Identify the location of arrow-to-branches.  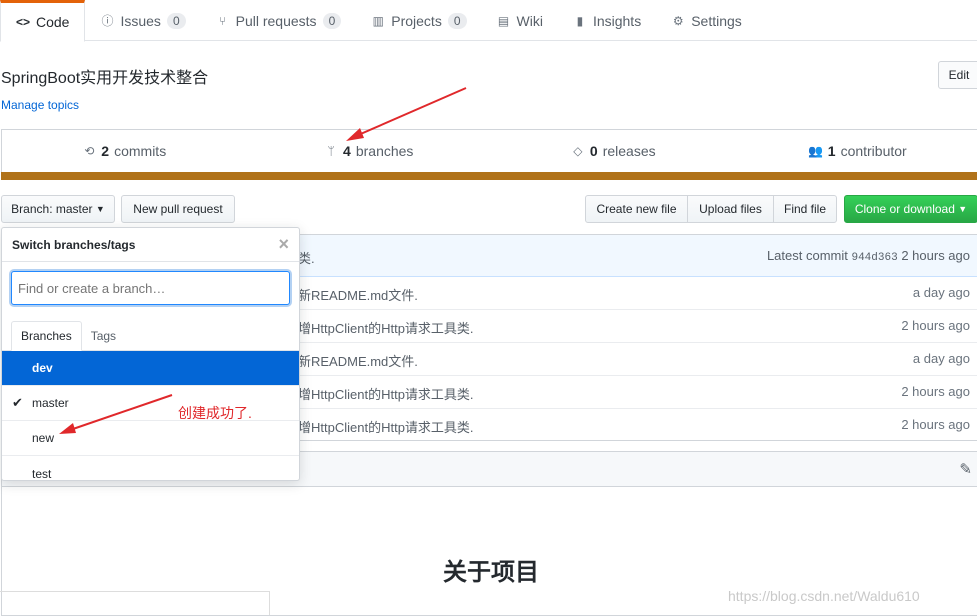
(406, 114).